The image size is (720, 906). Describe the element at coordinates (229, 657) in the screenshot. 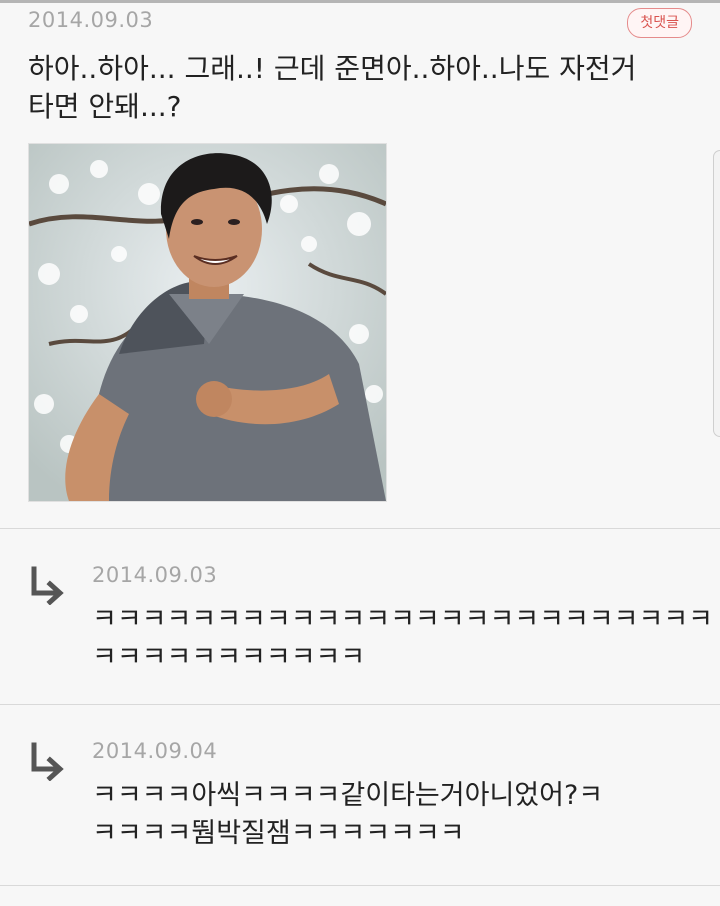

I see `reply-body-line-2: ㅋㅋㅋㅋㅋㅋㅋㅋㅋㅋㅋ` at that location.